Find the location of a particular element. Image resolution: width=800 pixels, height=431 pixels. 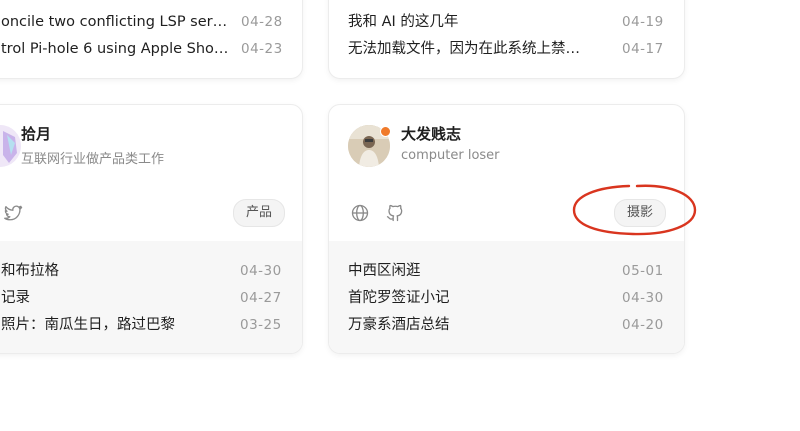

globe-icon is located at coordinates (360, 213).